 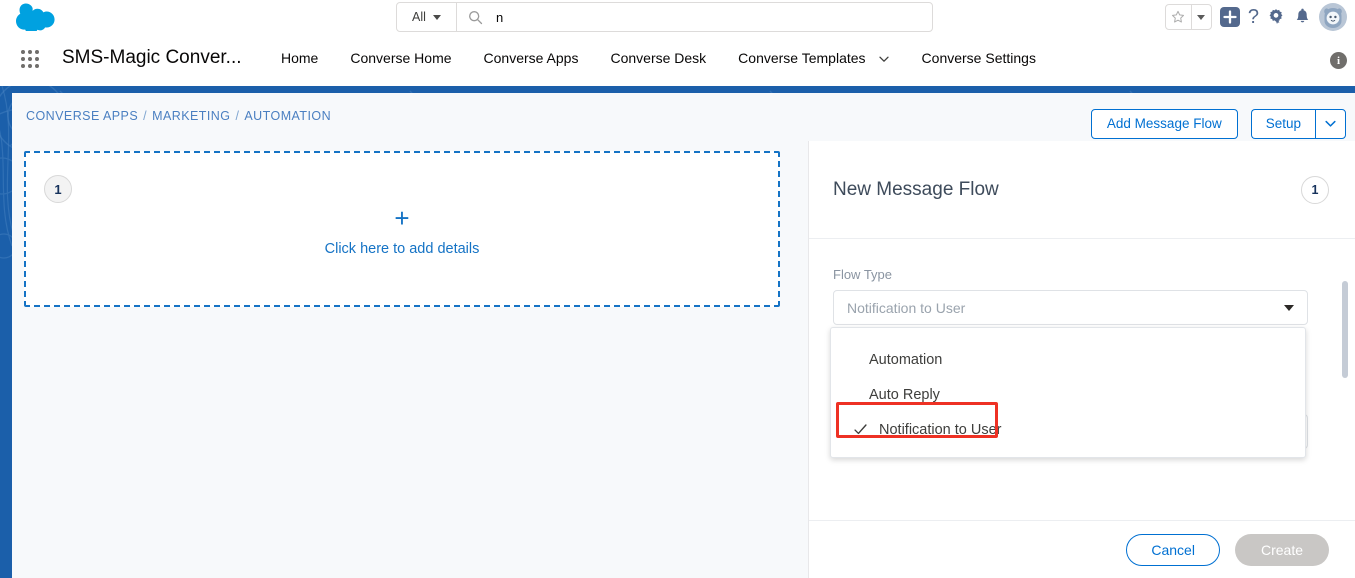 I want to click on nav-item-label: Home, so click(x=300, y=58).